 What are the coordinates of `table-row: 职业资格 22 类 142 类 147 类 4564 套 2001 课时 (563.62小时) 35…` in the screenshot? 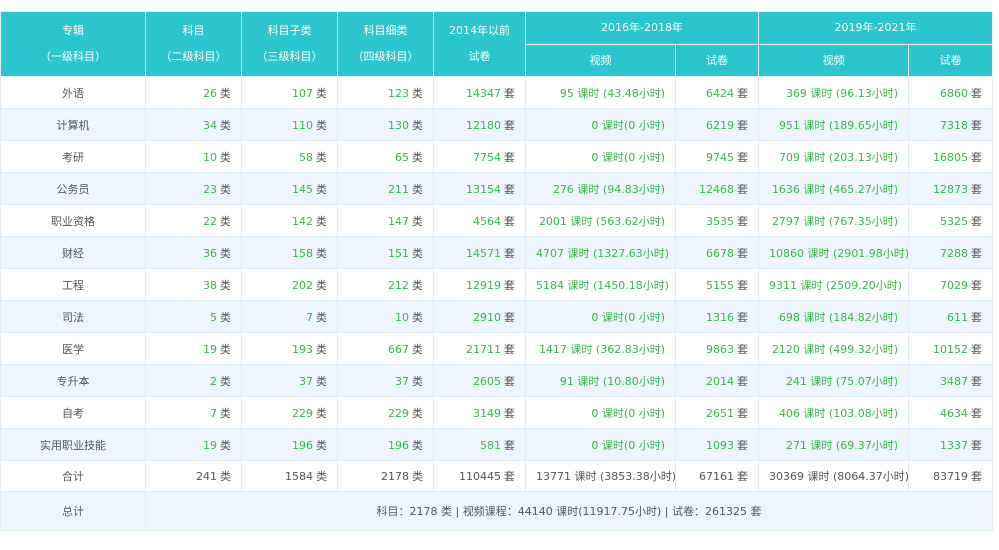 It's located at (496, 220).